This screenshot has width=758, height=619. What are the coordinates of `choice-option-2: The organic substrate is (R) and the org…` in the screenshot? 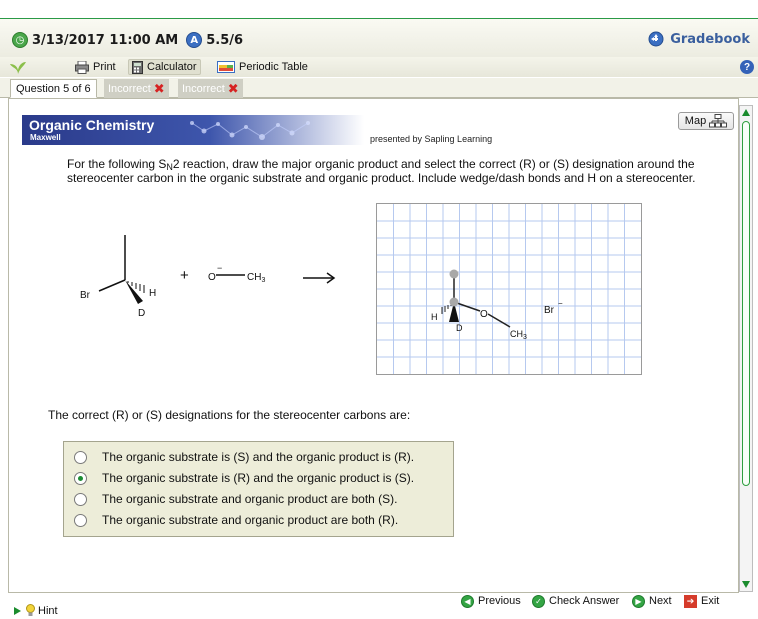 It's located at (244, 478).